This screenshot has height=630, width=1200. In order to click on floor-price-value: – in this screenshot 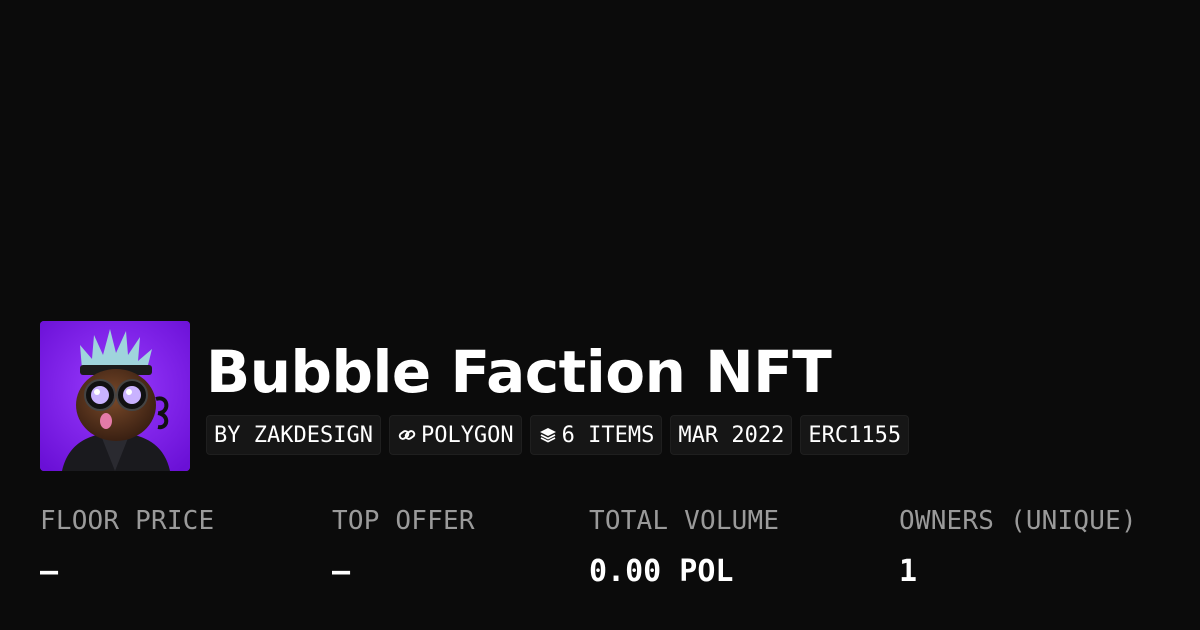, I will do `click(49, 571)`.